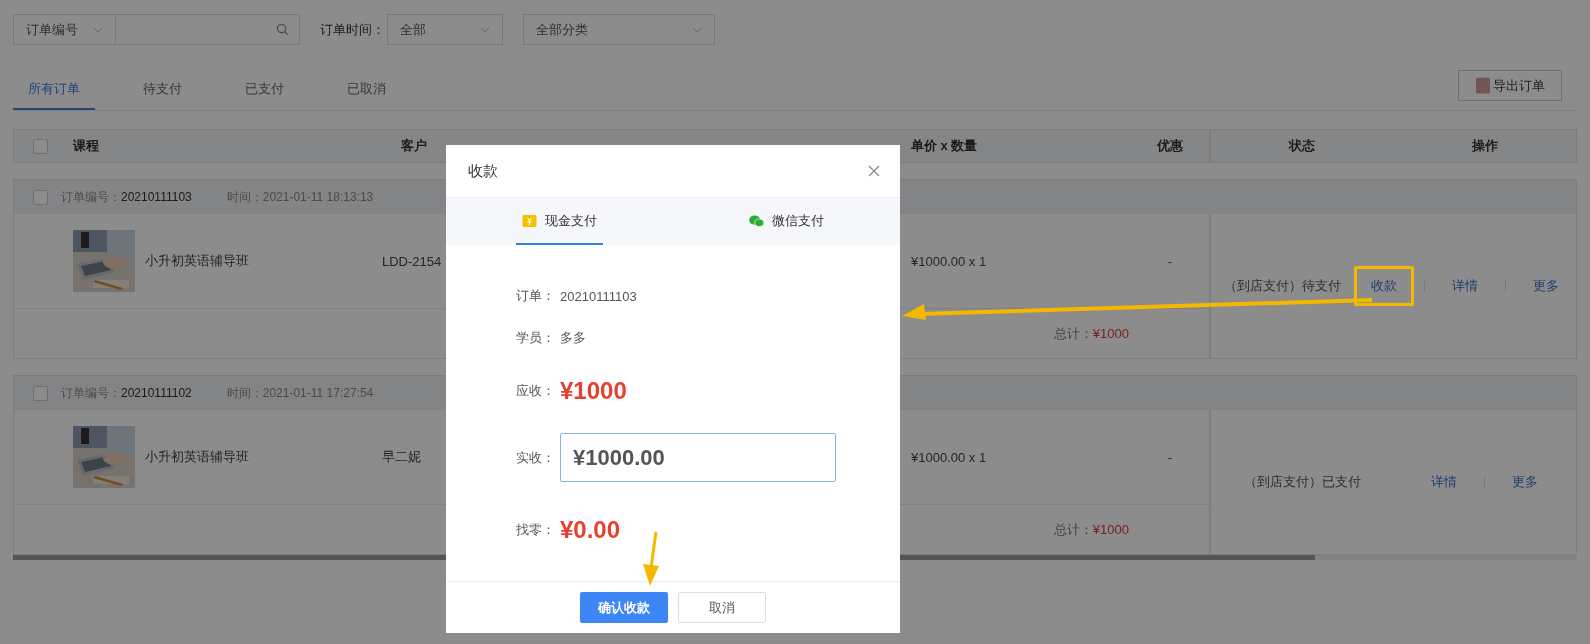 The height and width of the screenshot is (644, 1590). I want to click on customer-name: LDD-2154, so click(412, 261).